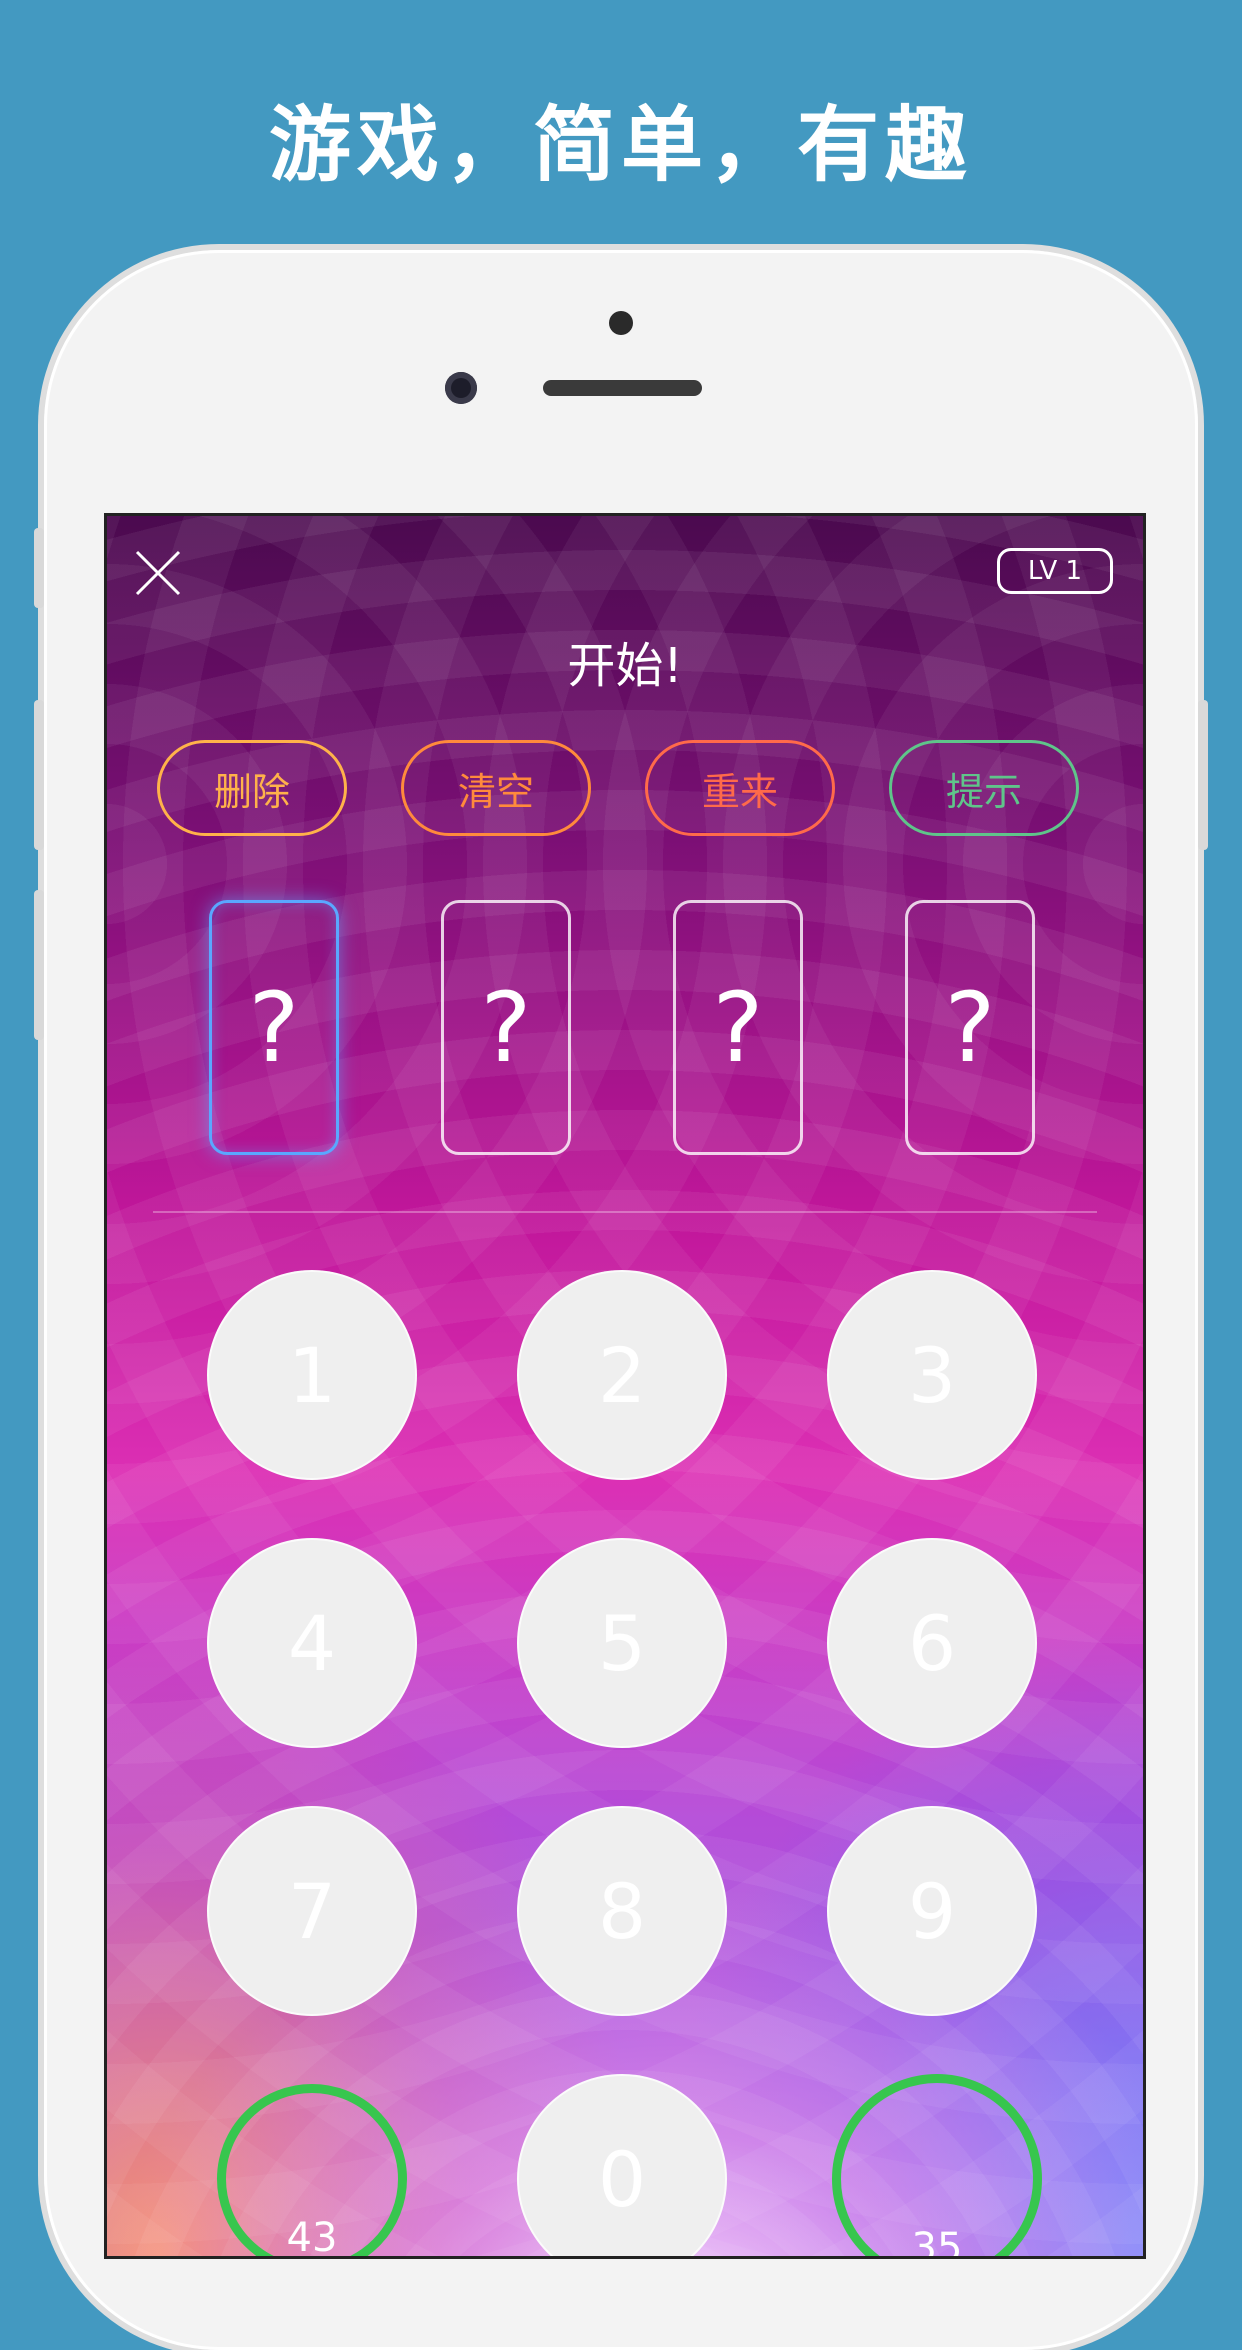  What do you see at coordinates (312, 2170) in the screenshot?
I see `left-counter: 43` at bounding box center [312, 2170].